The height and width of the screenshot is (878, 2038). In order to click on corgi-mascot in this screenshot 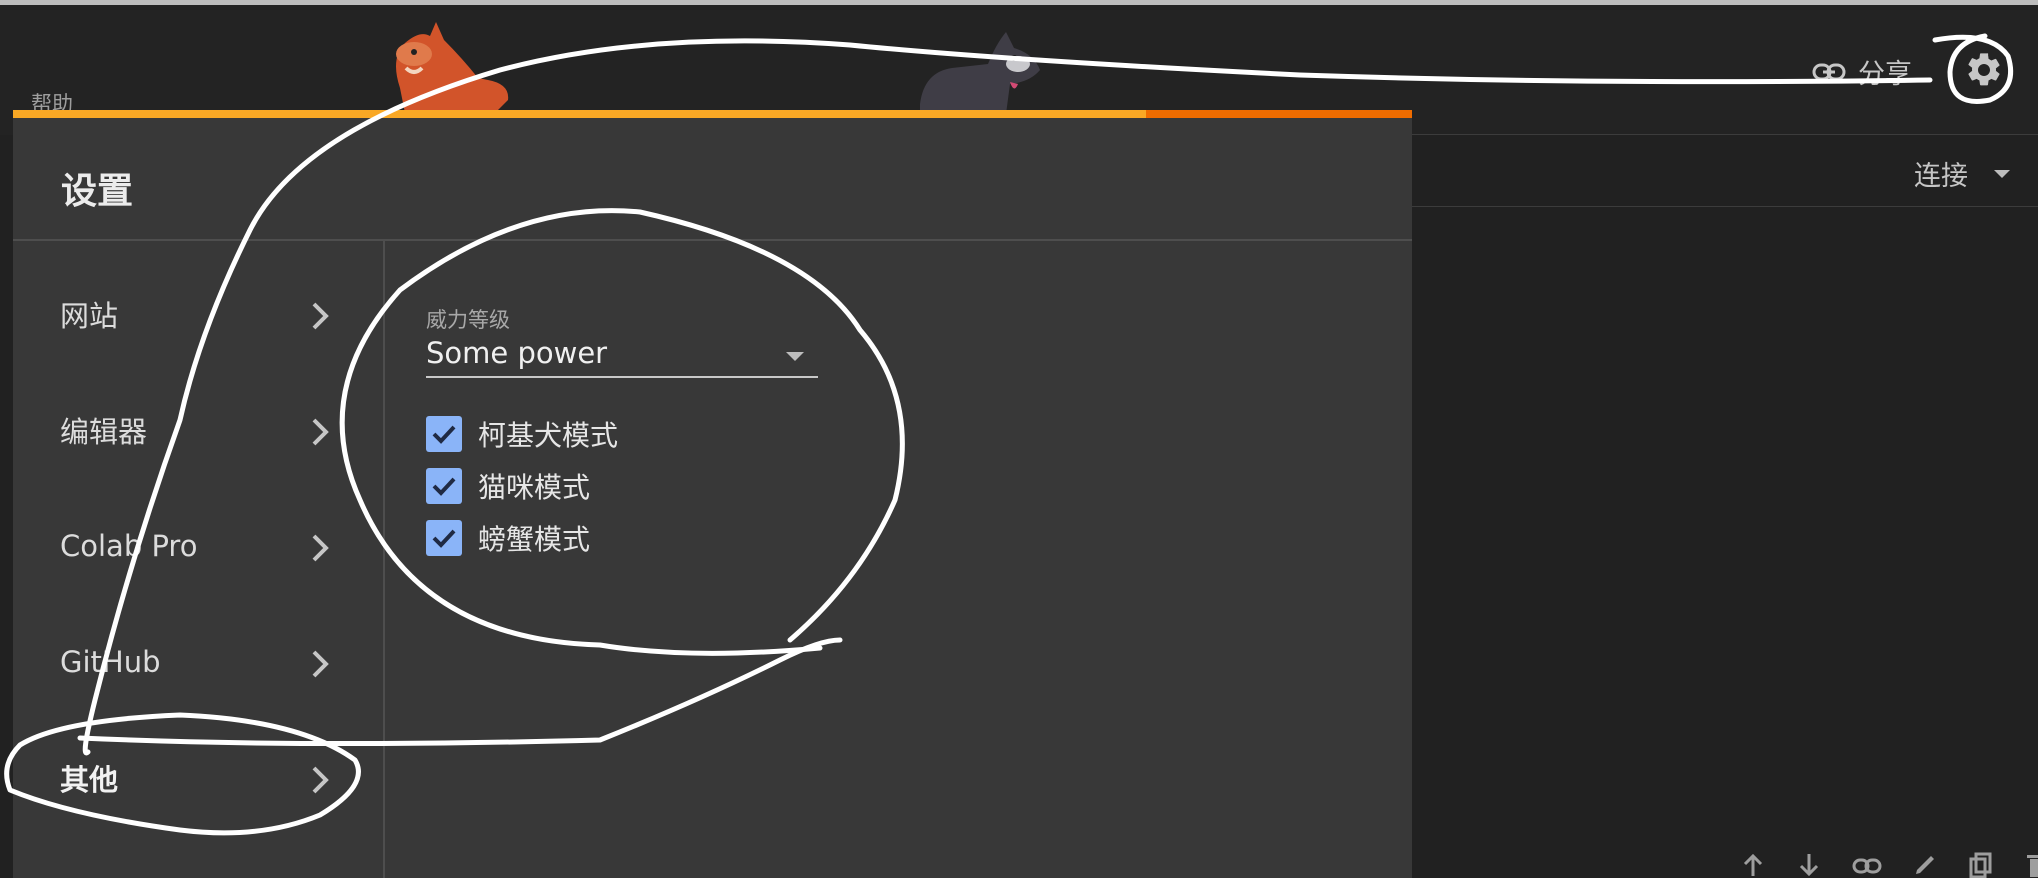, I will do `click(452, 67)`.